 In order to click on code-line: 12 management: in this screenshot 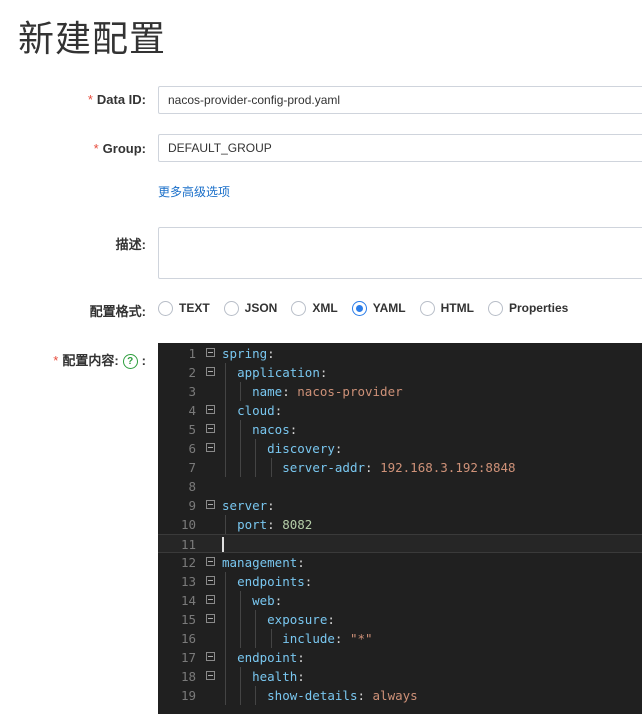, I will do `click(400, 562)`.